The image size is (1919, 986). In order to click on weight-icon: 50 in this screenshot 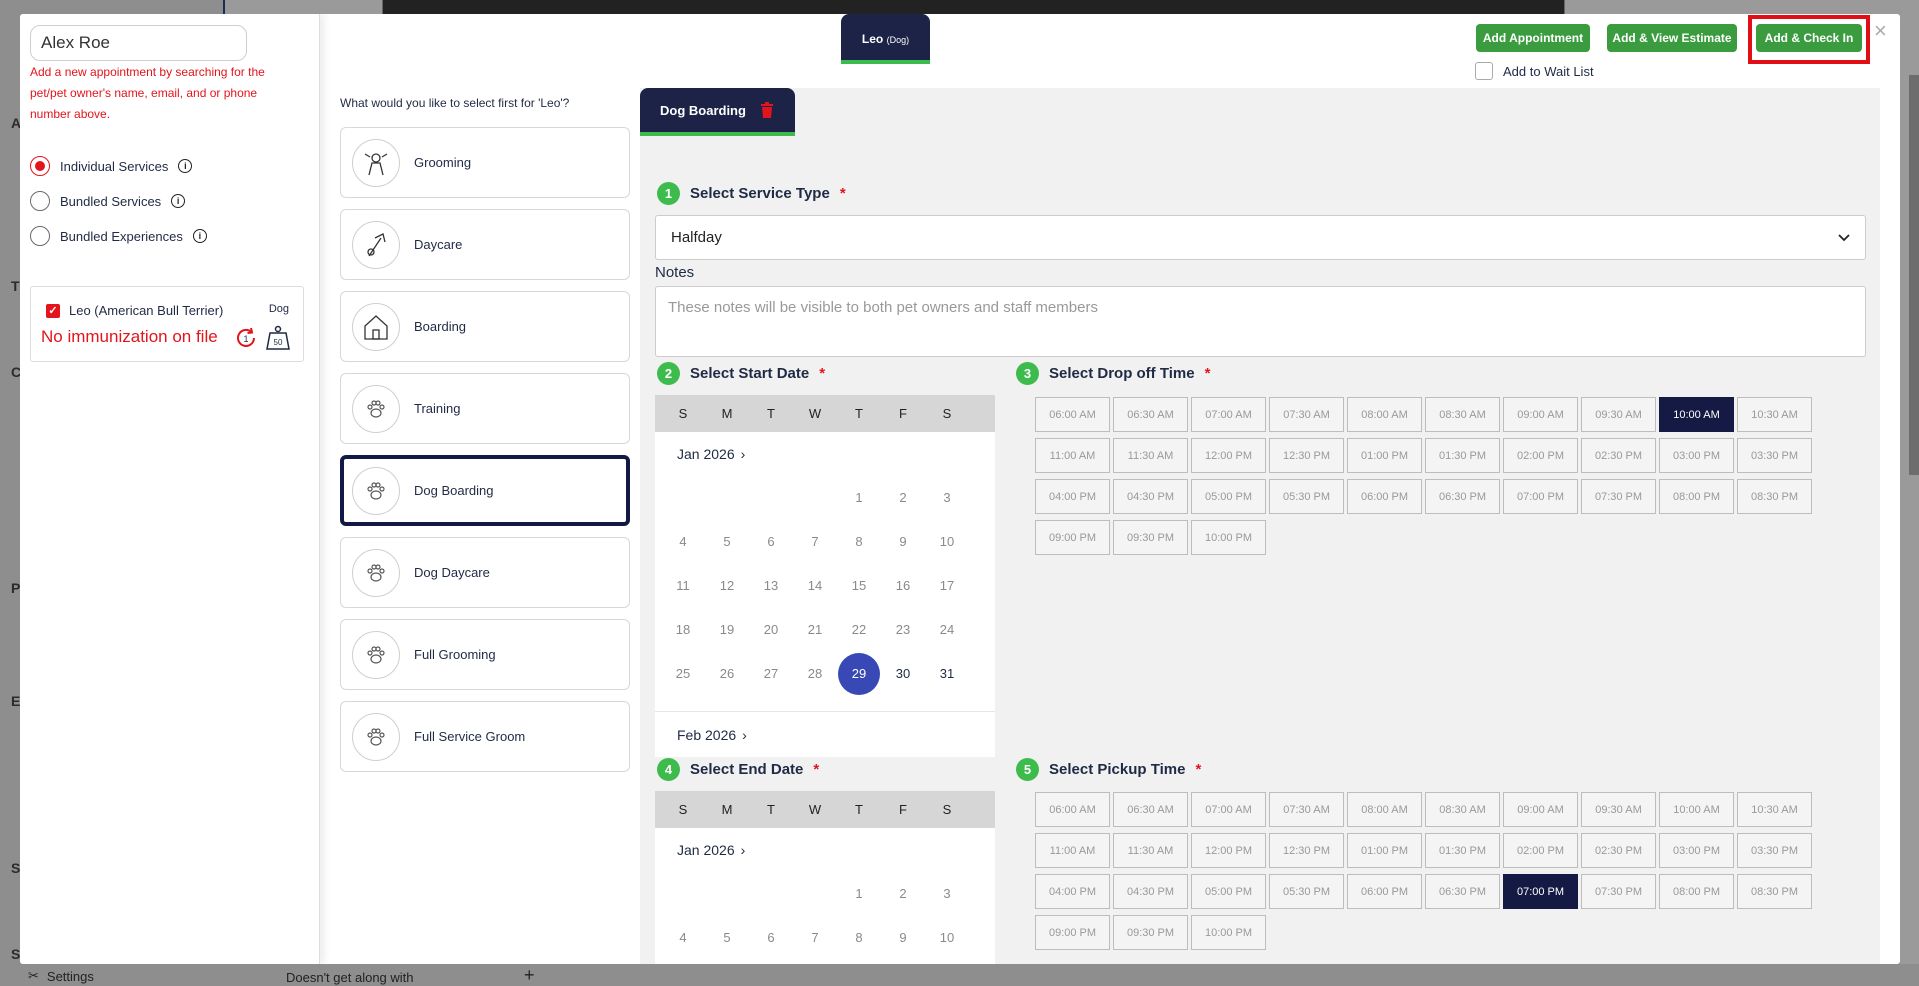, I will do `click(278, 338)`.